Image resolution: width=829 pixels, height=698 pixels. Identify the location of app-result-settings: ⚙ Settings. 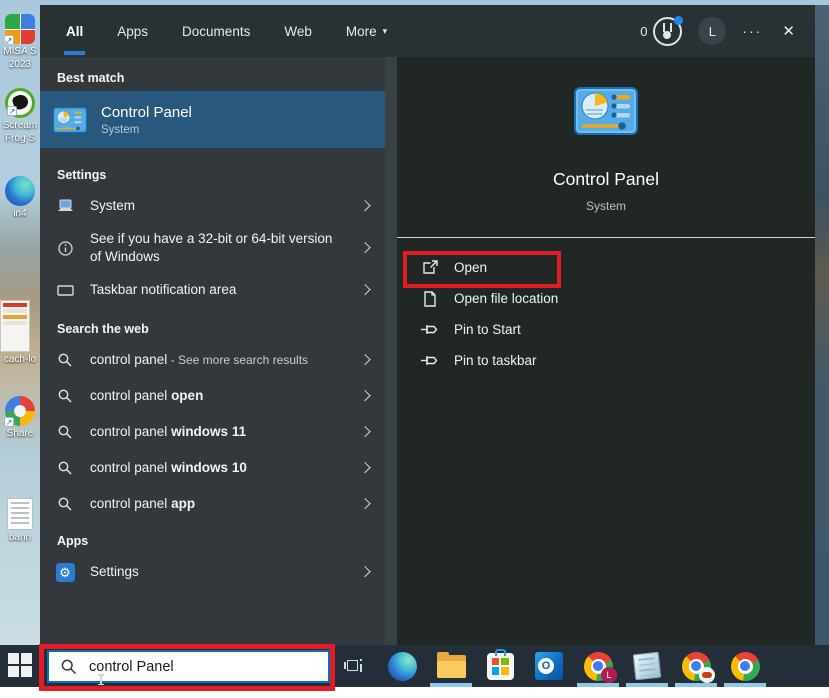
(212, 572).